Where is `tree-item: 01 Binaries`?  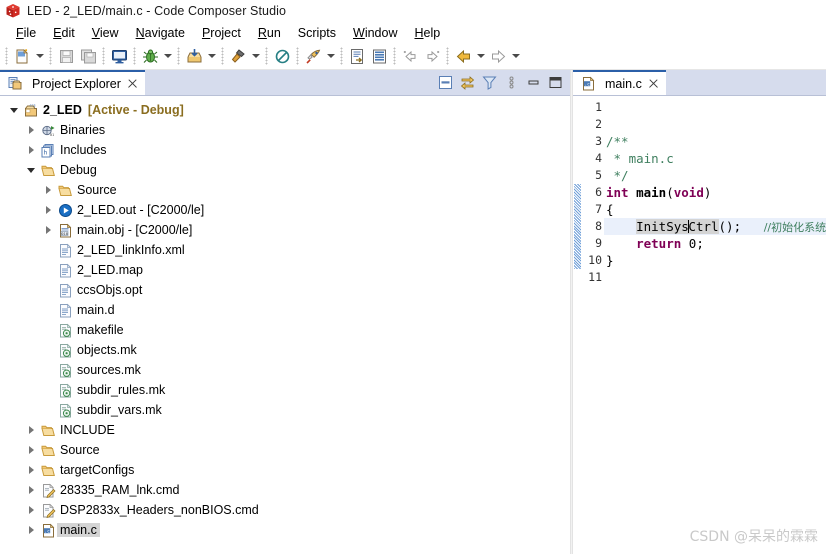 tree-item: 01 Binaries is located at coordinates (285, 130).